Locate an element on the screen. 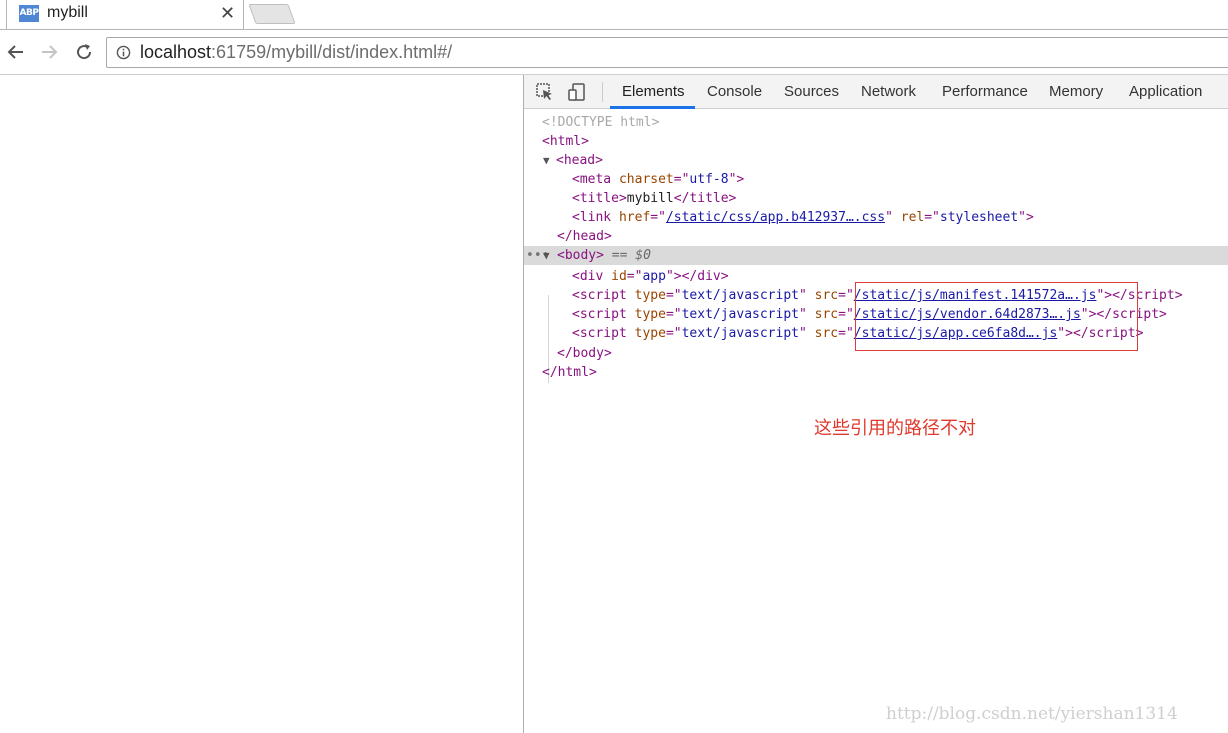 This screenshot has width=1228, height=733. reload-icon is located at coordinates (84, 52).